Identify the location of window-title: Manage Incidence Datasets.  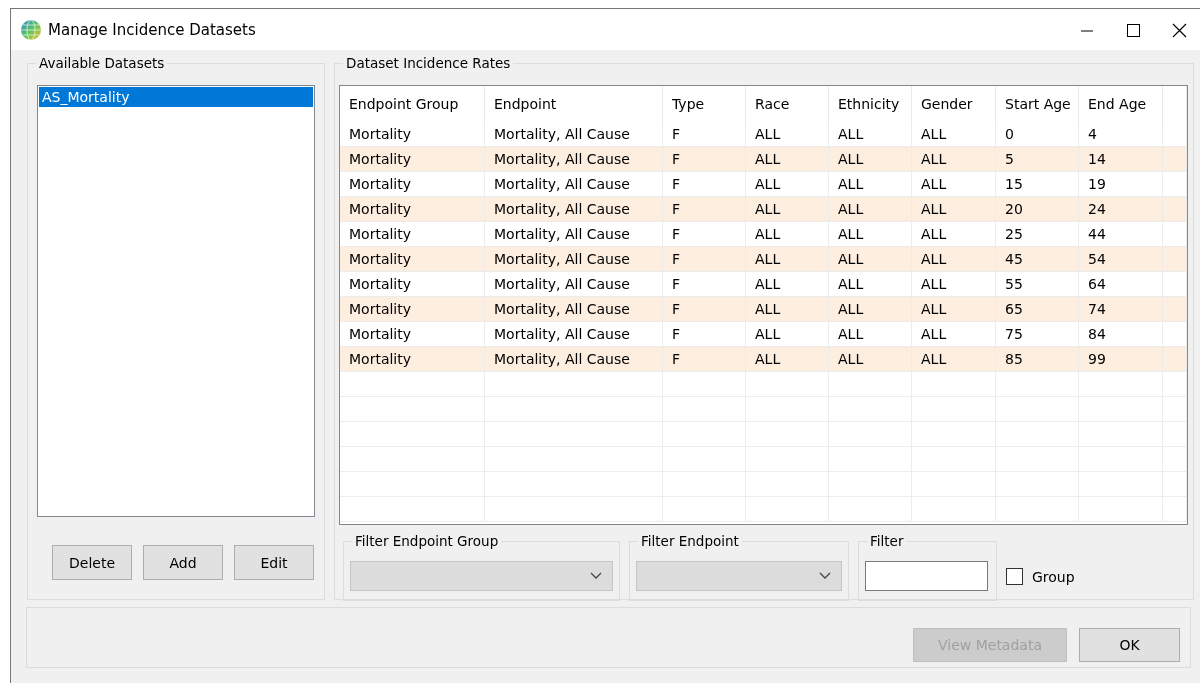
(152, 29).